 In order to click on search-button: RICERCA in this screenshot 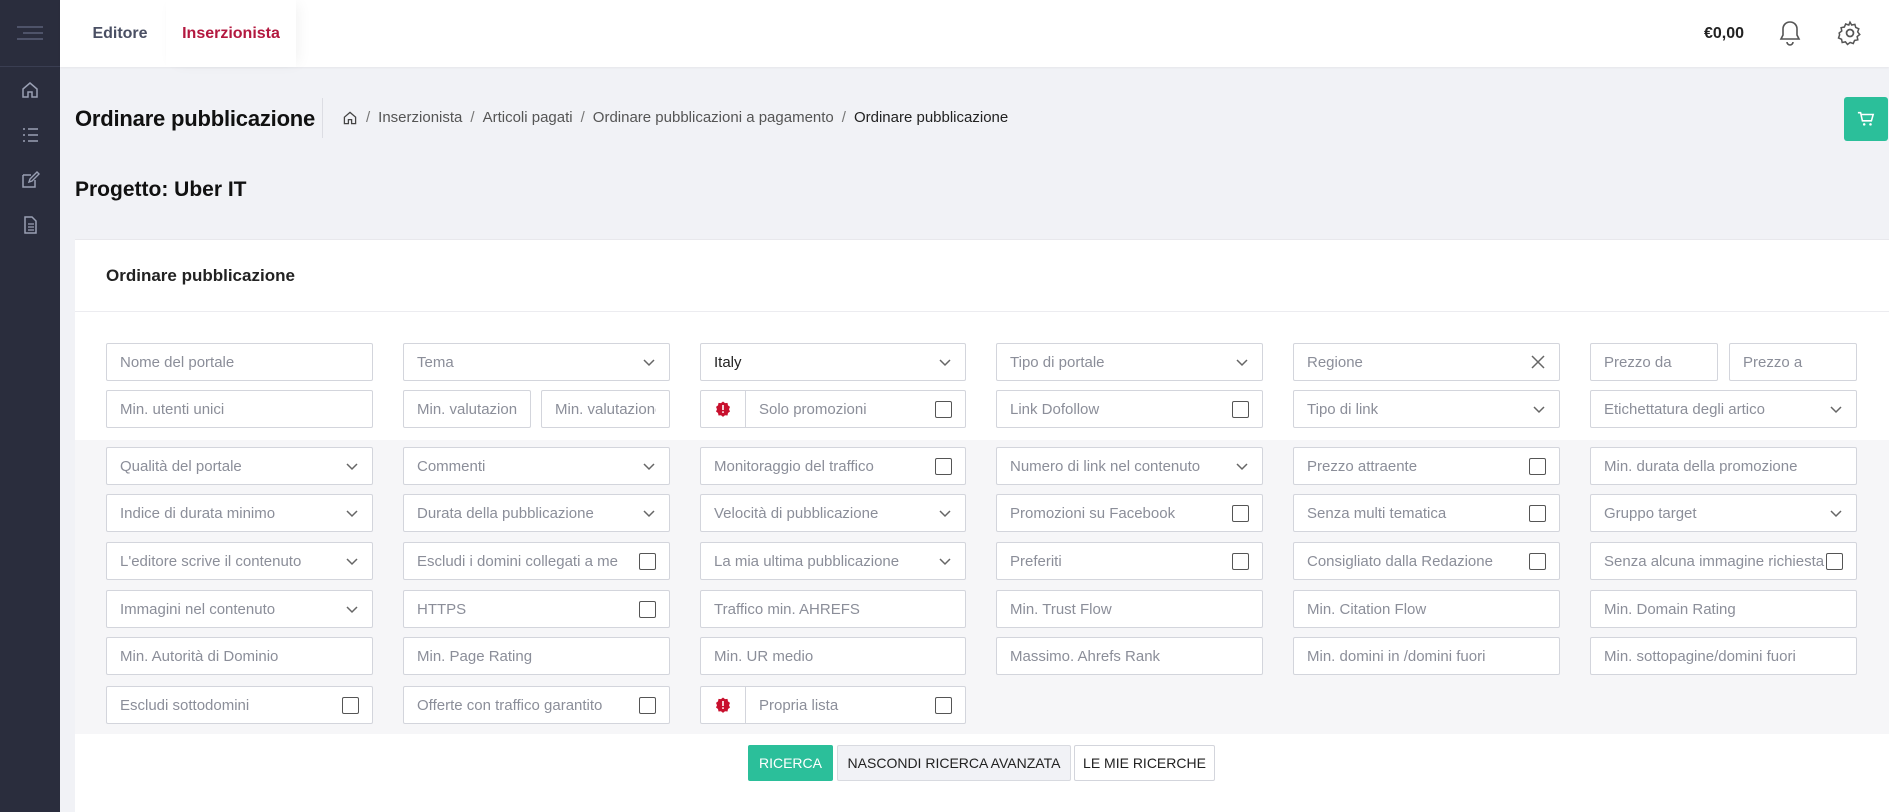, I will do `click(790, 763)`.